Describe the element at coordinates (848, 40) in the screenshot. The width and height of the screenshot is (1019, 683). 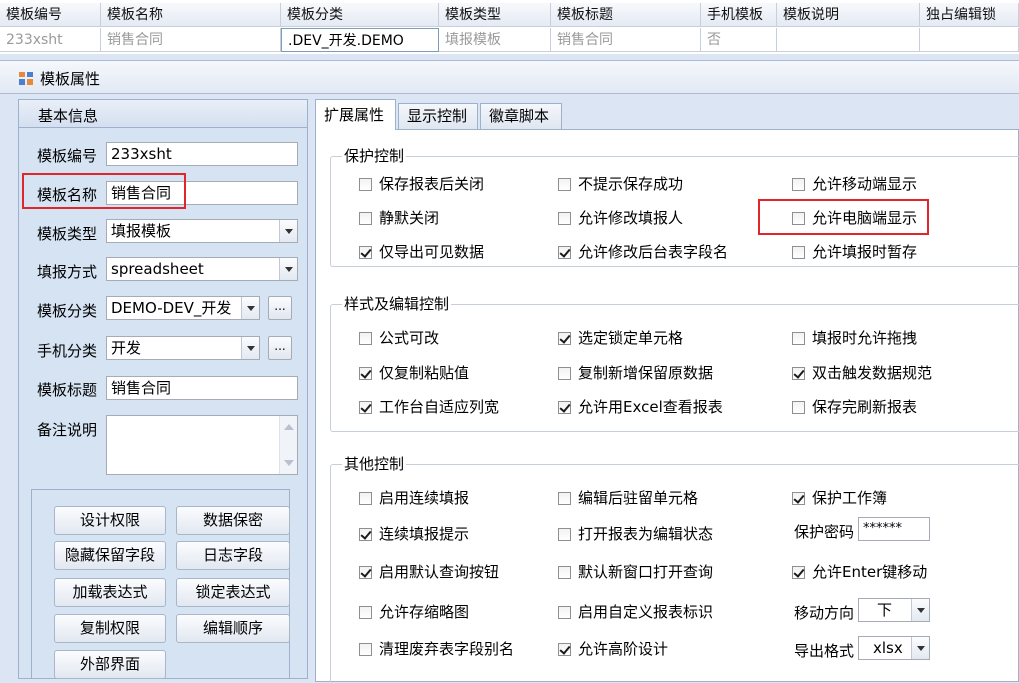
I see `grid-cell-desc` at that location.